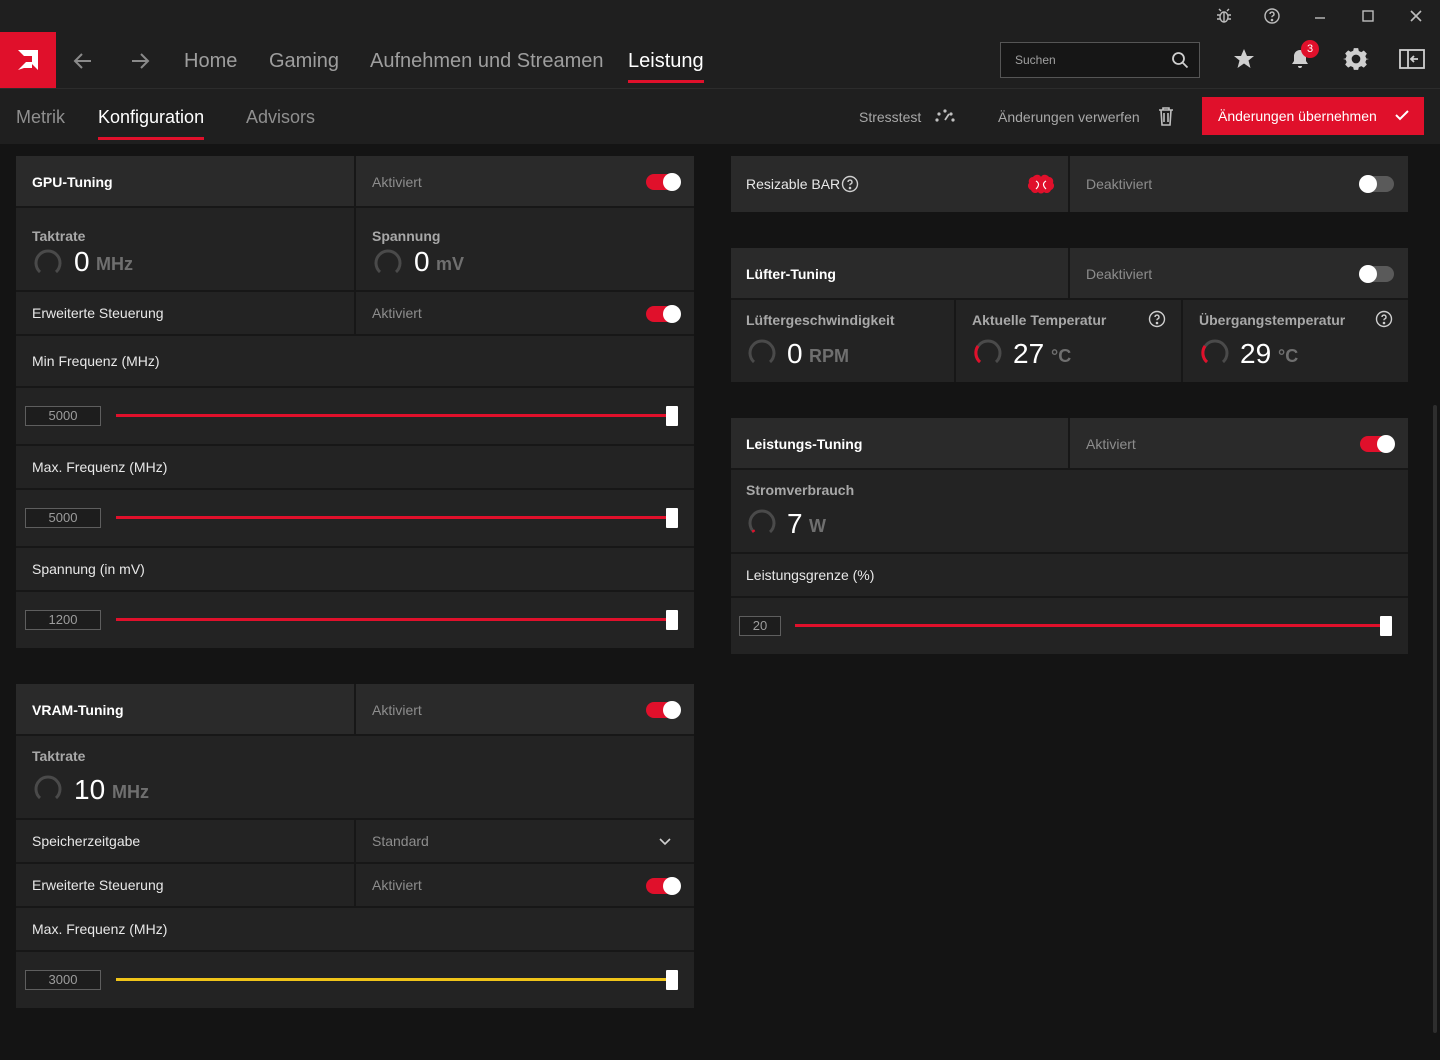 The height and width of the screenshot is (1060, 1440). Describe the element at coordinates (130, 792) in the screenshot. I see `vram-clock-unit: MHz` at that location.